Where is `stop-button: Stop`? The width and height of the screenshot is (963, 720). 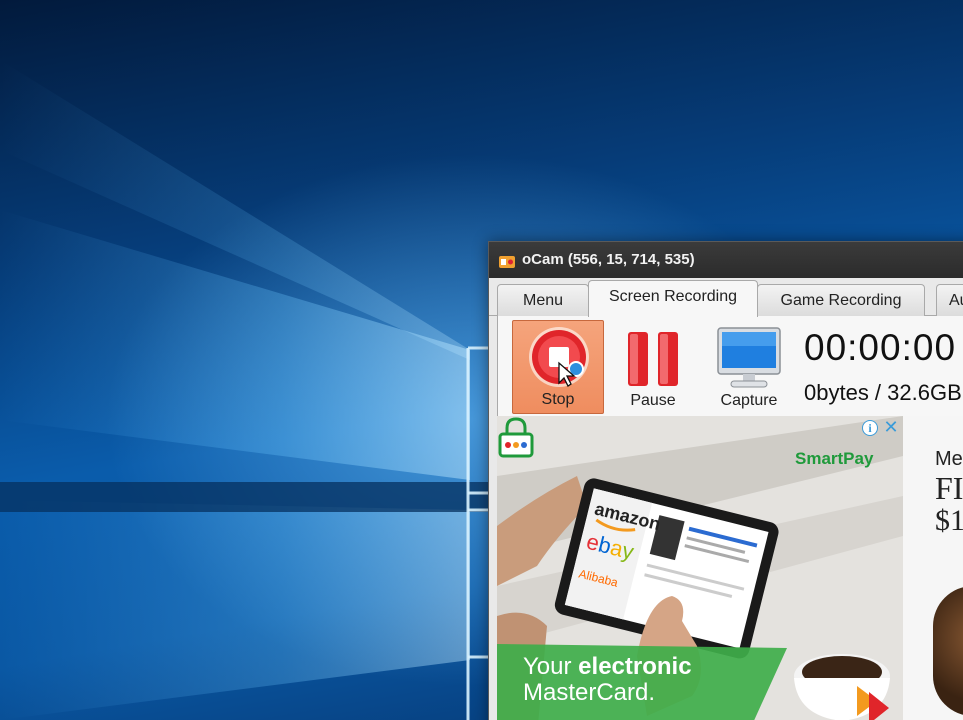 stop-button: Stop is located at coordinates (558, 367).